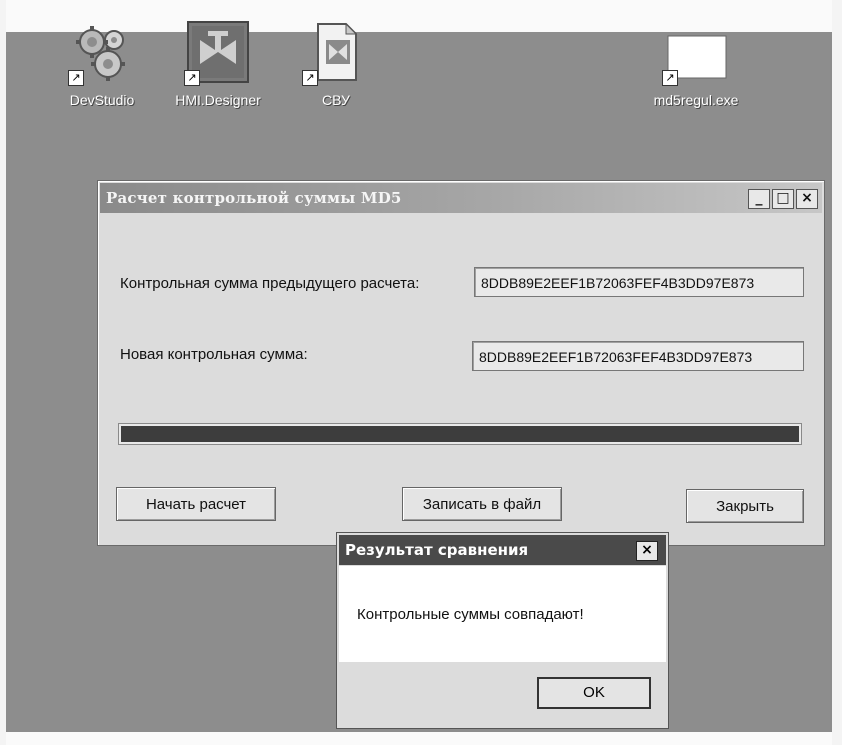  I want to click on blank-window-icon: ↗, so click(695, 53).